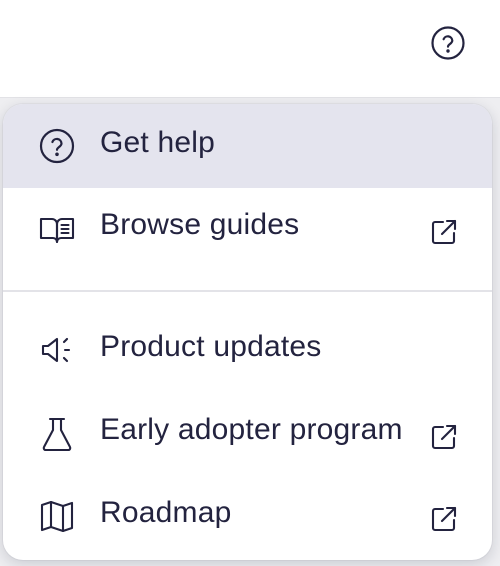 This screenshot has width=500, height=566. I want to click on menu-item-early-adopter-program: Early adopter program, so click(247, 434).